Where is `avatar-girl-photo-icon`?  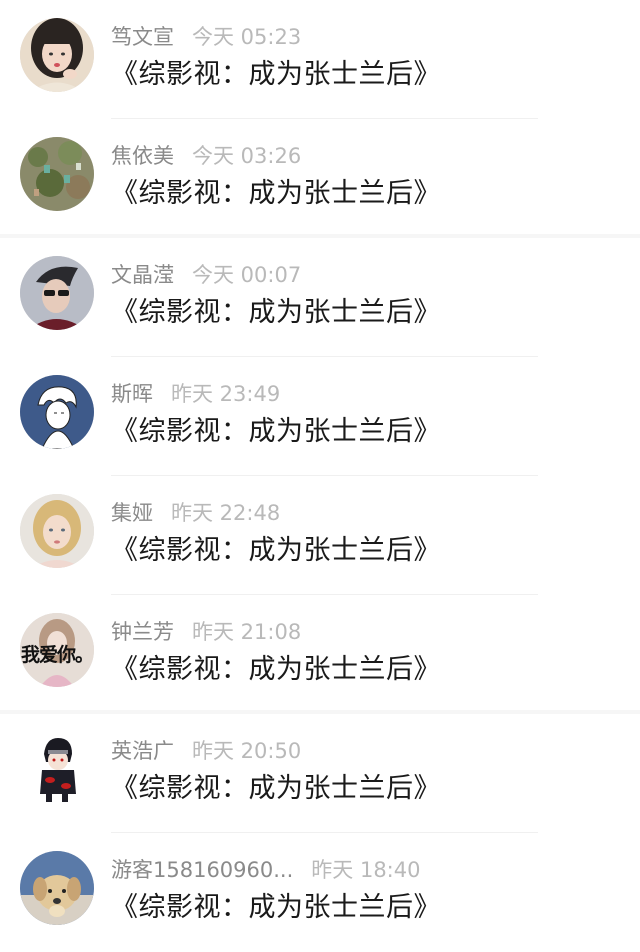
avatar-girl-photo-icon is located at coordinates (57, 55).